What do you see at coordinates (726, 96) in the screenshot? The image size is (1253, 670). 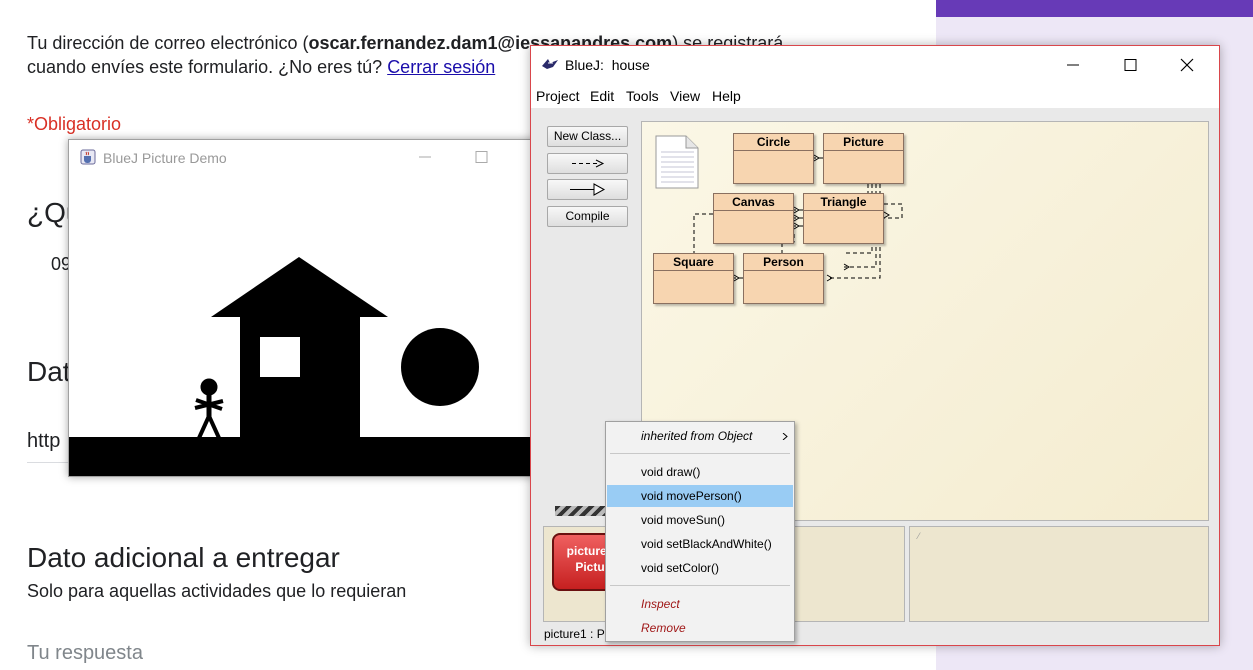 I see `menu-help: Help` at bounding box center [726, 96].